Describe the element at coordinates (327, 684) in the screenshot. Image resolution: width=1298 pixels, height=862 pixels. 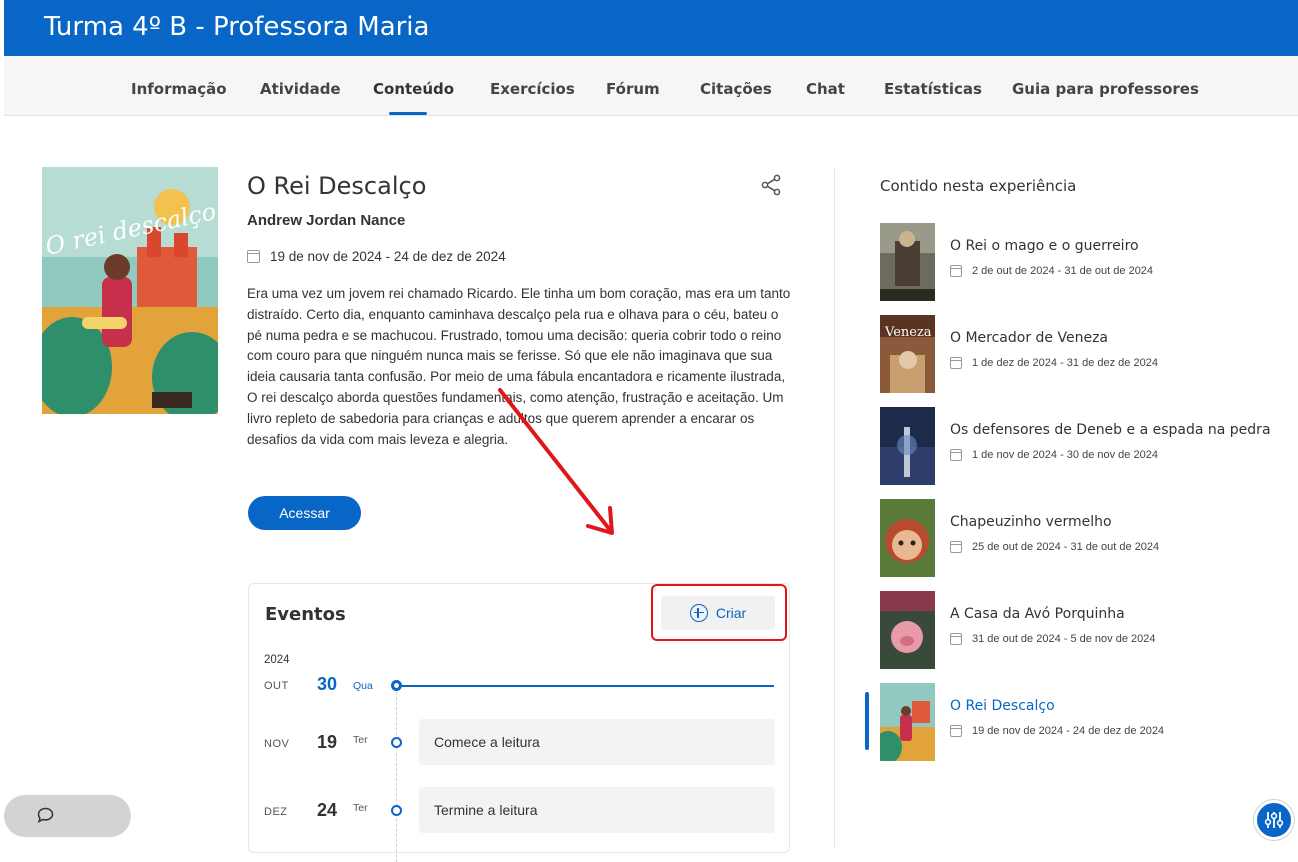
I see `event-day: 30` at that location.